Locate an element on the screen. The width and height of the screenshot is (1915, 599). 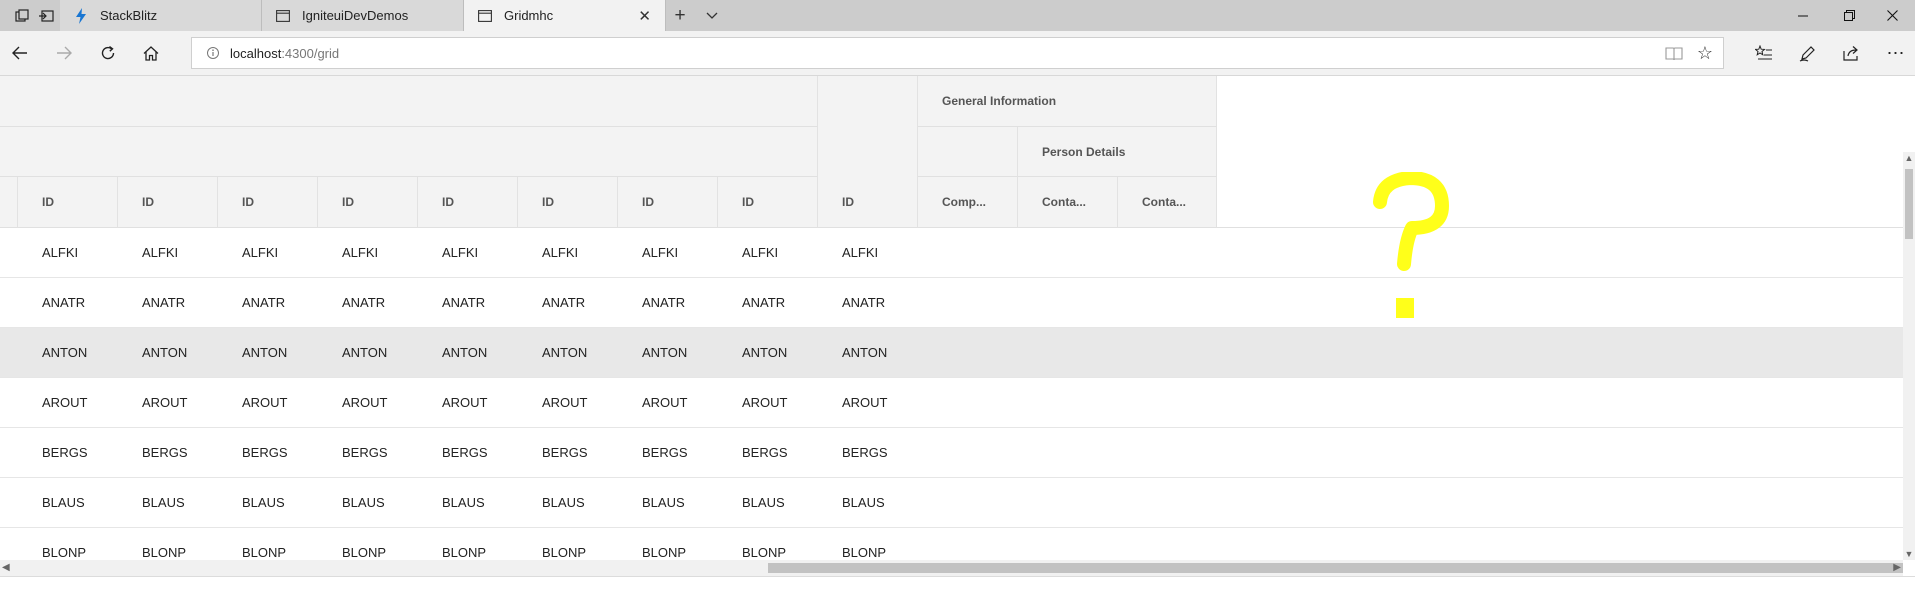
back-button is located at coordinates (20, 53).